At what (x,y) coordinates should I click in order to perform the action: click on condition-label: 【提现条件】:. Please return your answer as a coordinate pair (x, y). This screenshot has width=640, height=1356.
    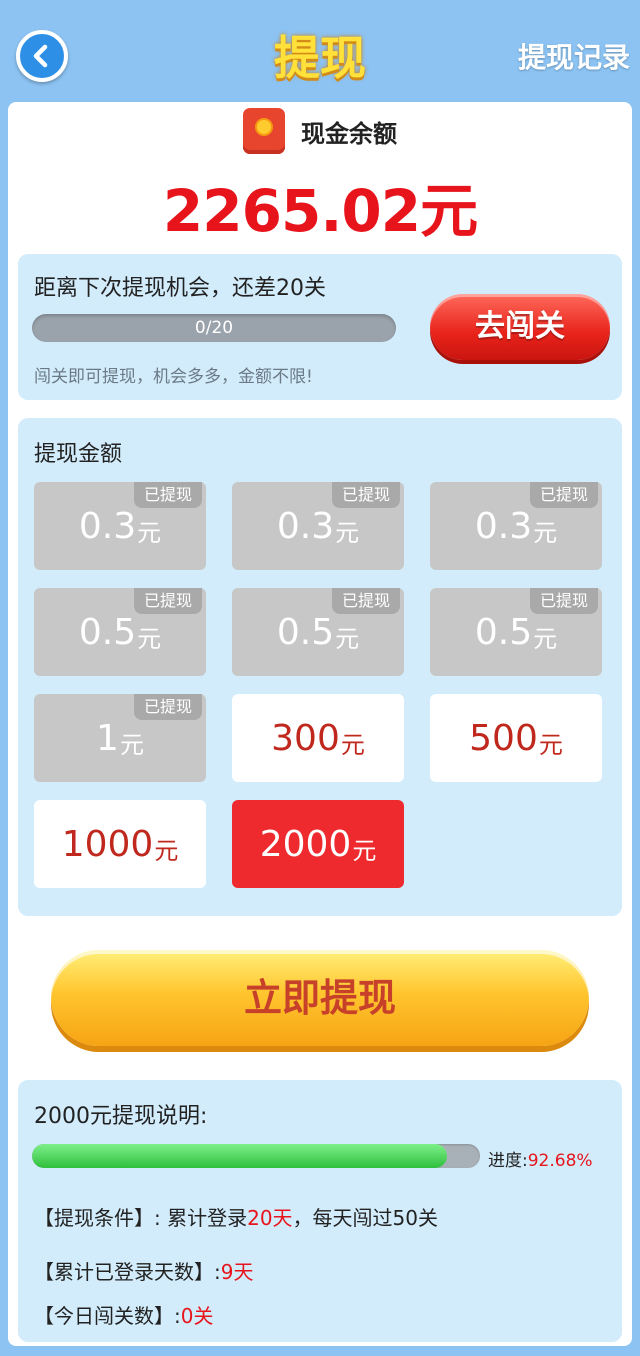
    Looking at the image, I should click on (97, 1218).